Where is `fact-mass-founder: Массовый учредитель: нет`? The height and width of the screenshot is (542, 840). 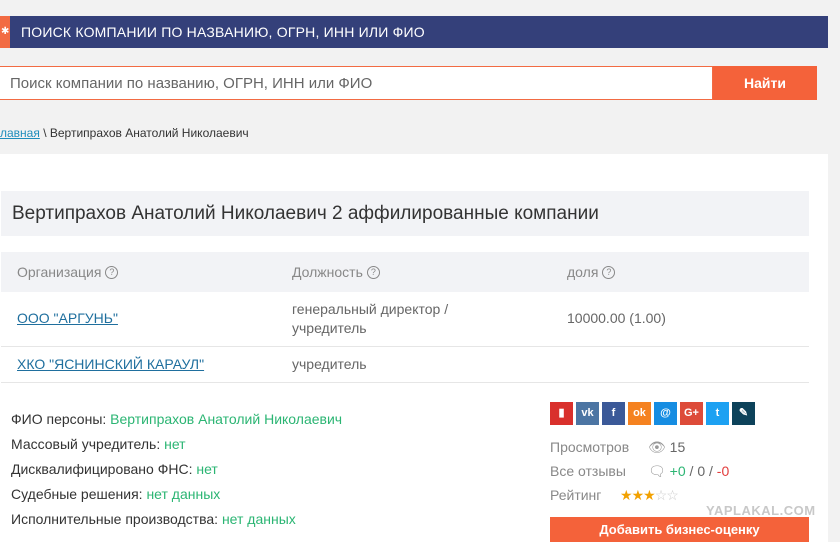 fact-mass-founder: Массовый учредитель: нет is located at coordinates (98, 444).